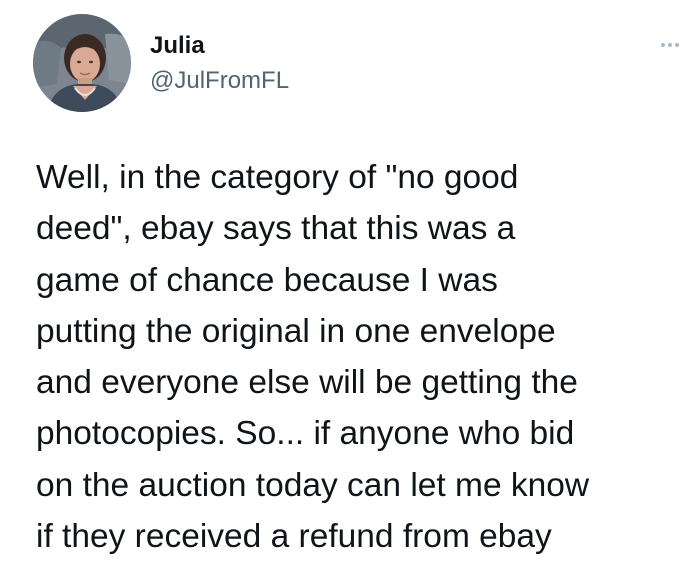  Describe the element at coordinates (313, 485) in the screenshot. I see `tweet-text-line: on the auction today can let me know` at that location.